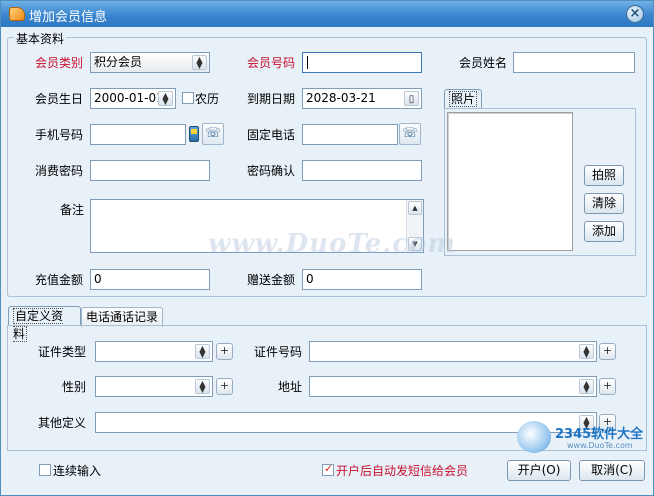 Image resolution: width=654 pixels, height=496 pixels. Describe the element at coordinates (362, 62) in the screenshot. I see `member-no-input` at that location.